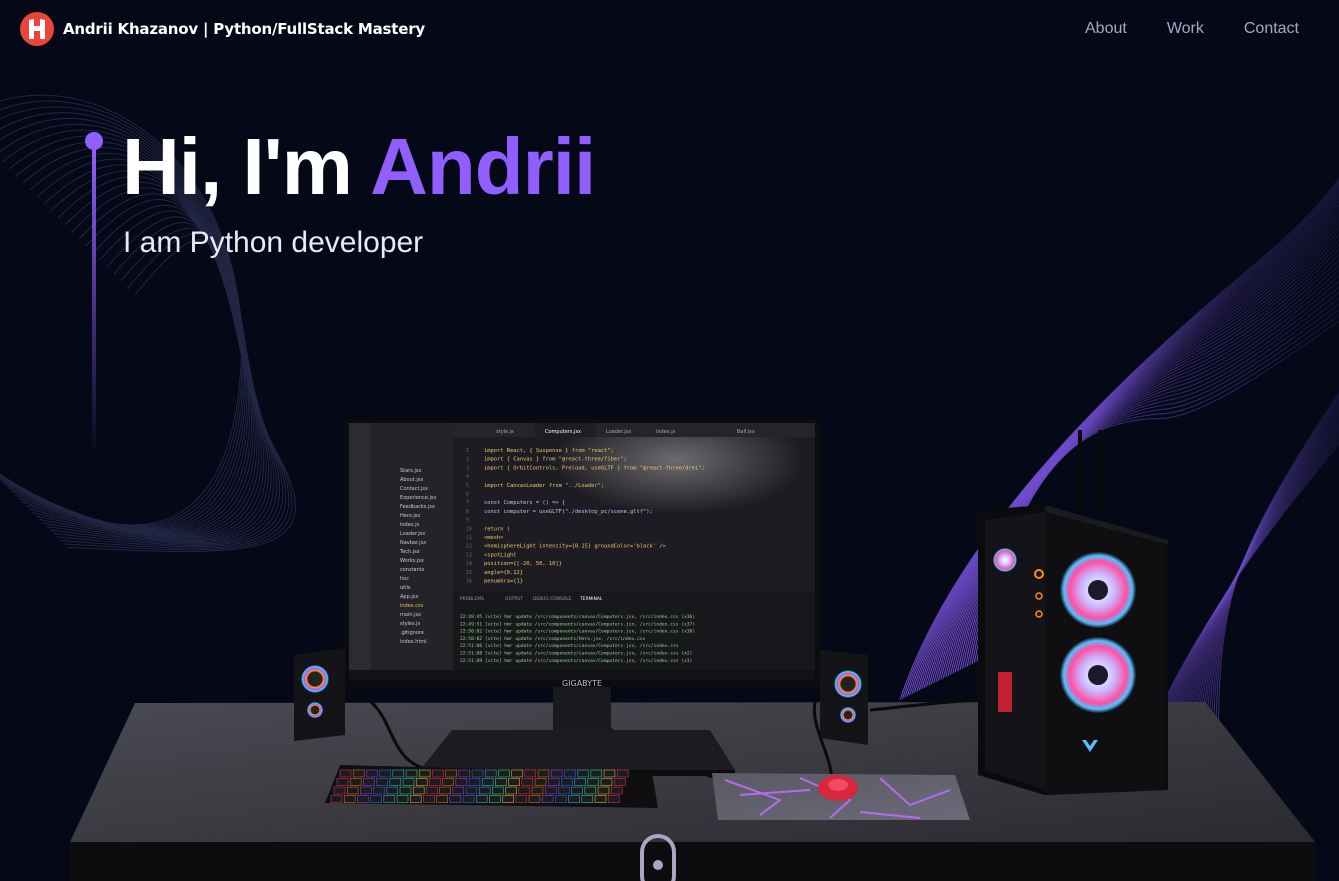  I want to click on pc-tower, so click(1073, 612).